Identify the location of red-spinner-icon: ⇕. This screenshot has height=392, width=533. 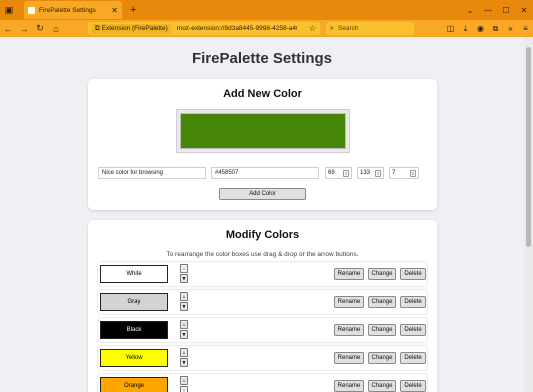
(346, 173).